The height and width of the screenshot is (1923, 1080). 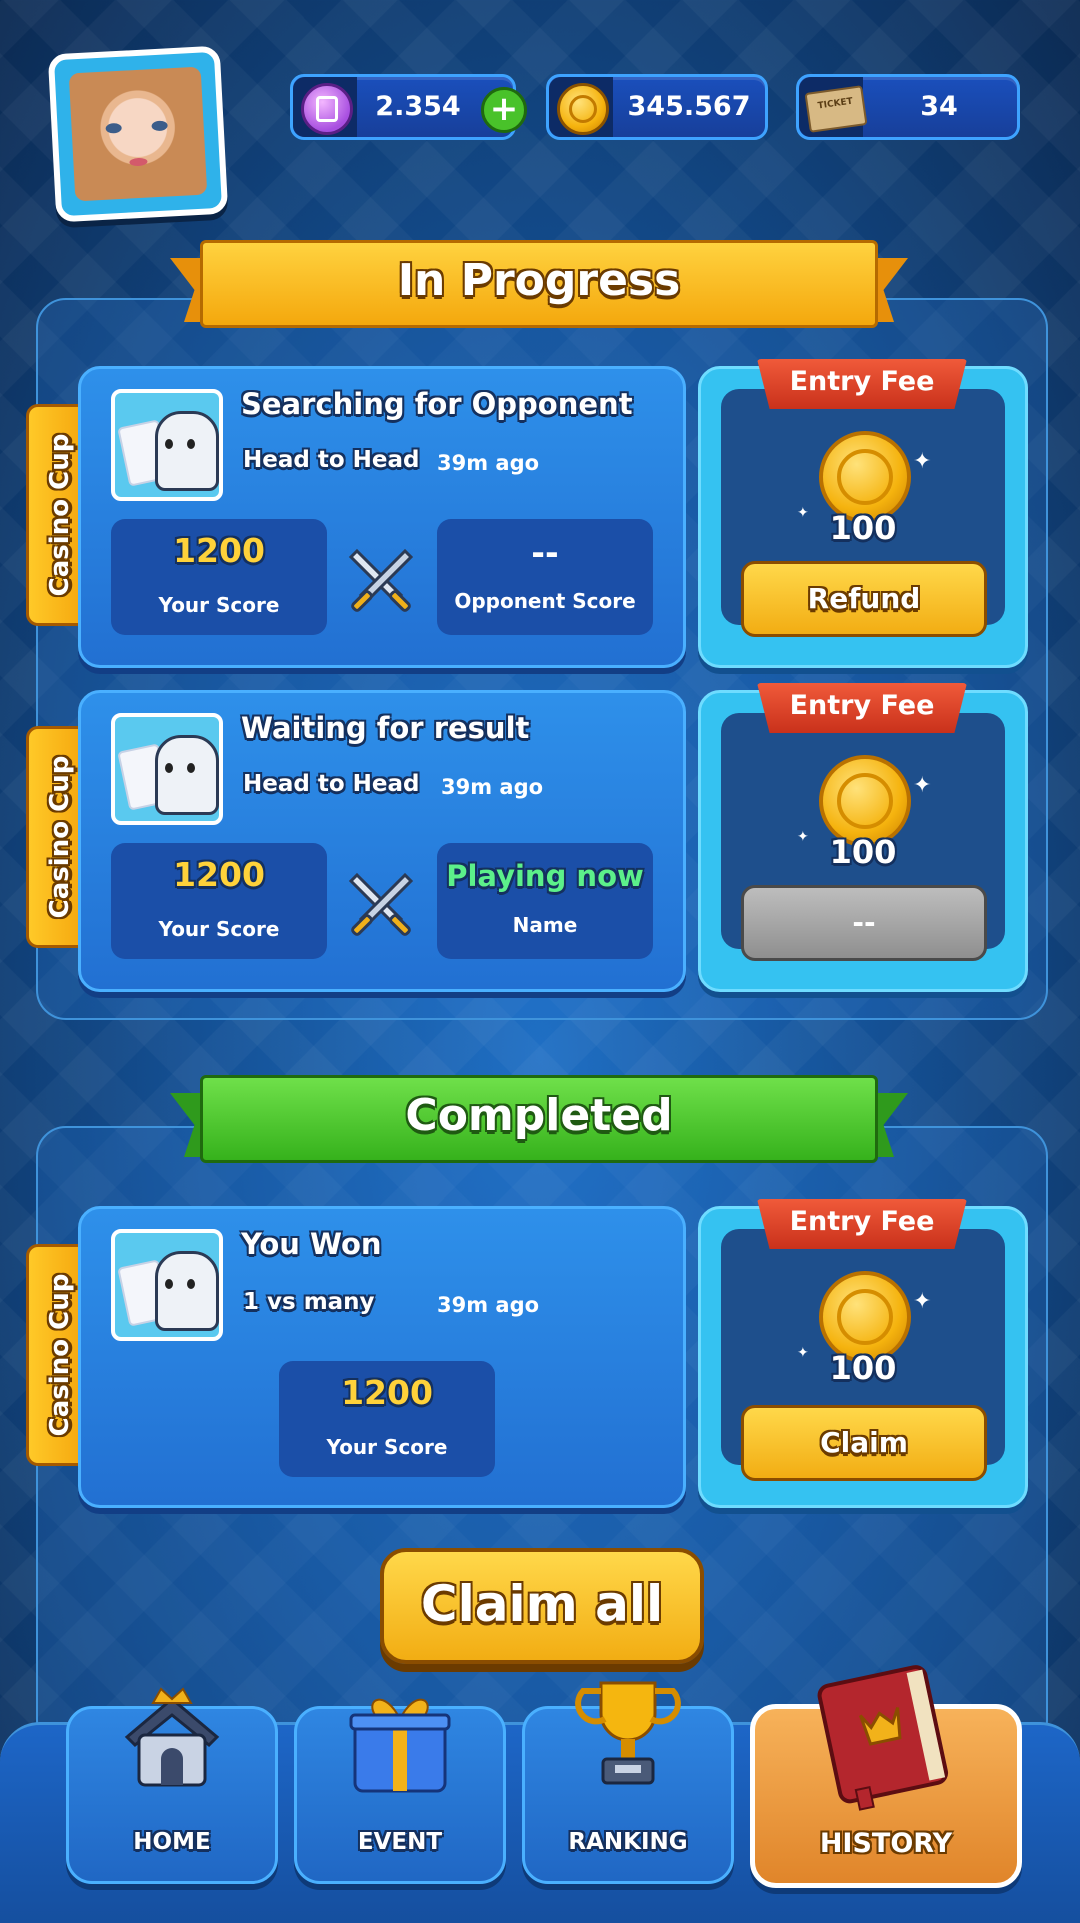 I want to click on gem-currency-pill: 2.354 +, so click(x=408, y=107).